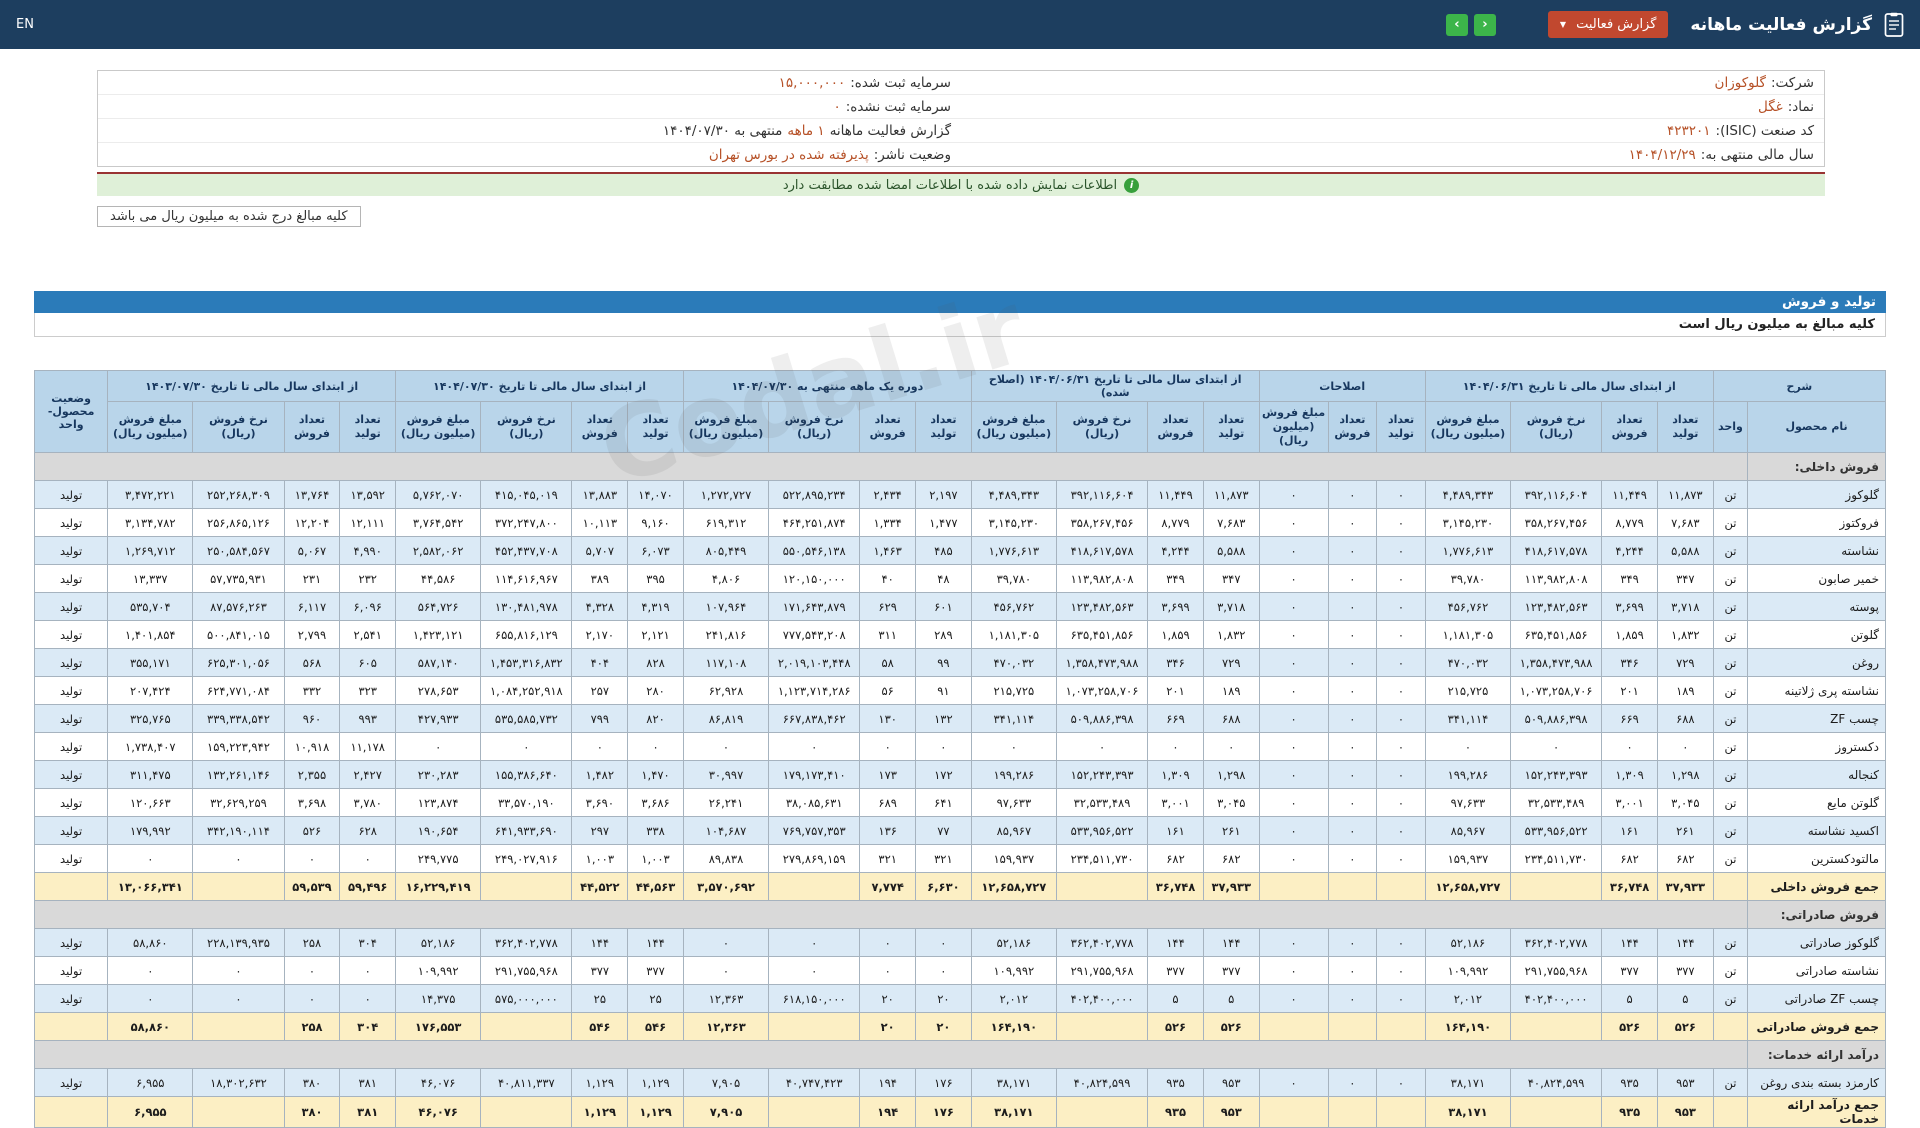 The height and width of the screenshot is (1128, 1920). Describe the element at coordinates (1468, 494) in the screenshot. I see `value-cell: ۴,۴۸۹,۳۴۳` at that location.